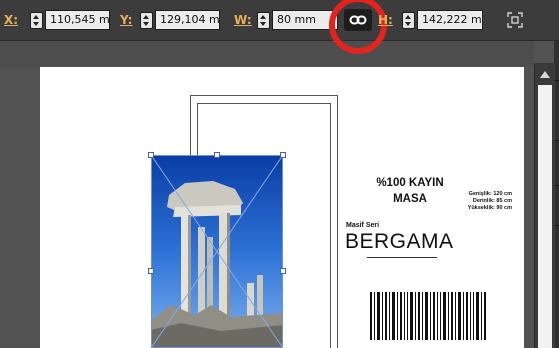 Image resolution: width=559 pixels, height=348 pixels. Describe the element at coordinates (492, 201) in the screenshot. I see `spec-depth: Derinlik: 85 cm` at that location.